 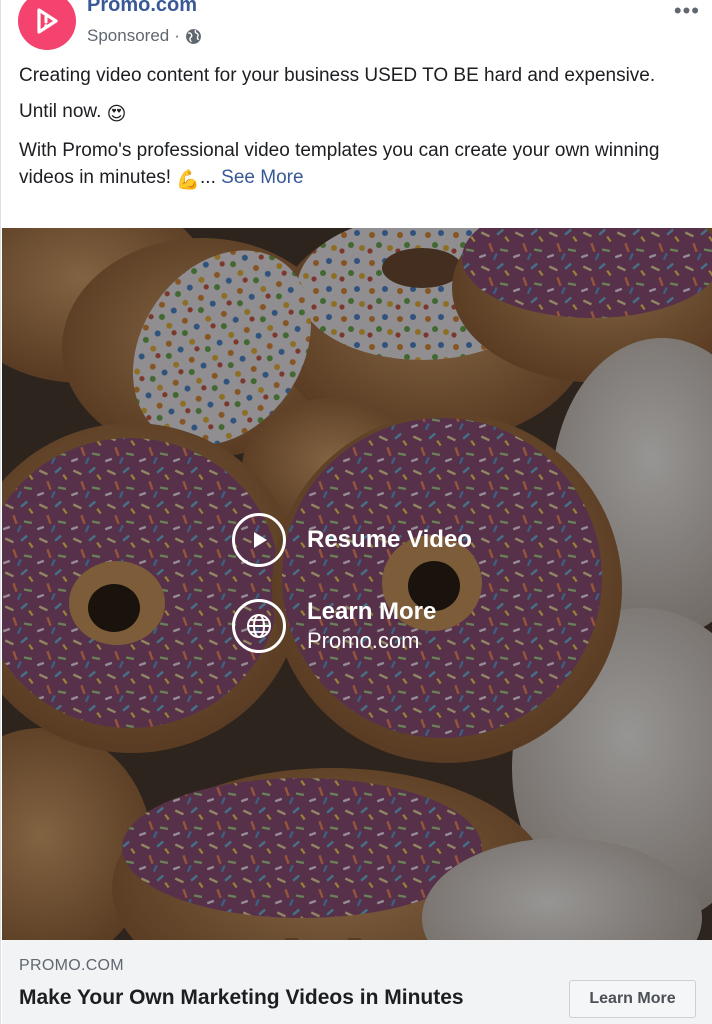 I want to click on resume-video-button: Resume Video, so click(x=352, y=540).